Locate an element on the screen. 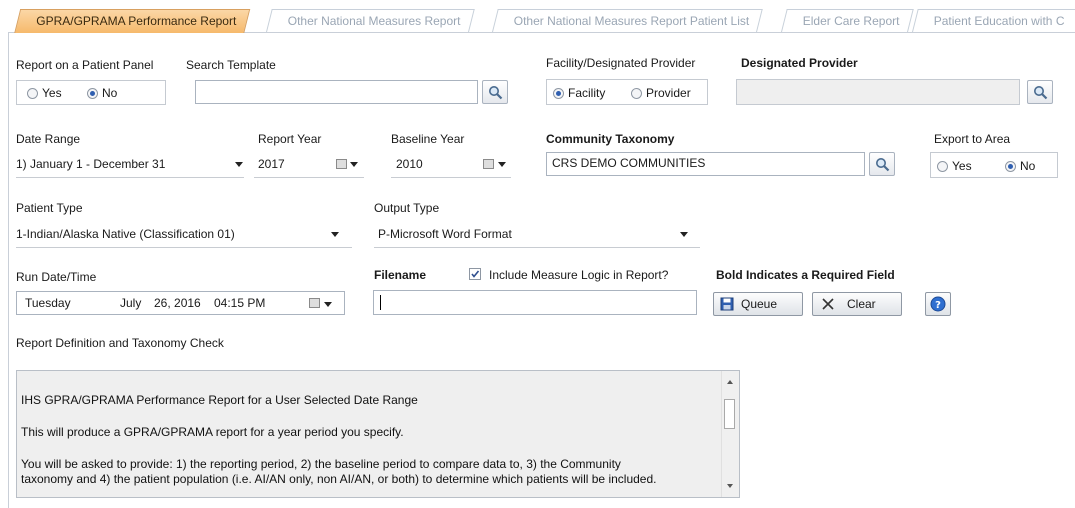 The height and width of the screenshot is (508, 1075). help-button: ? is located at coordinates (938, 304).